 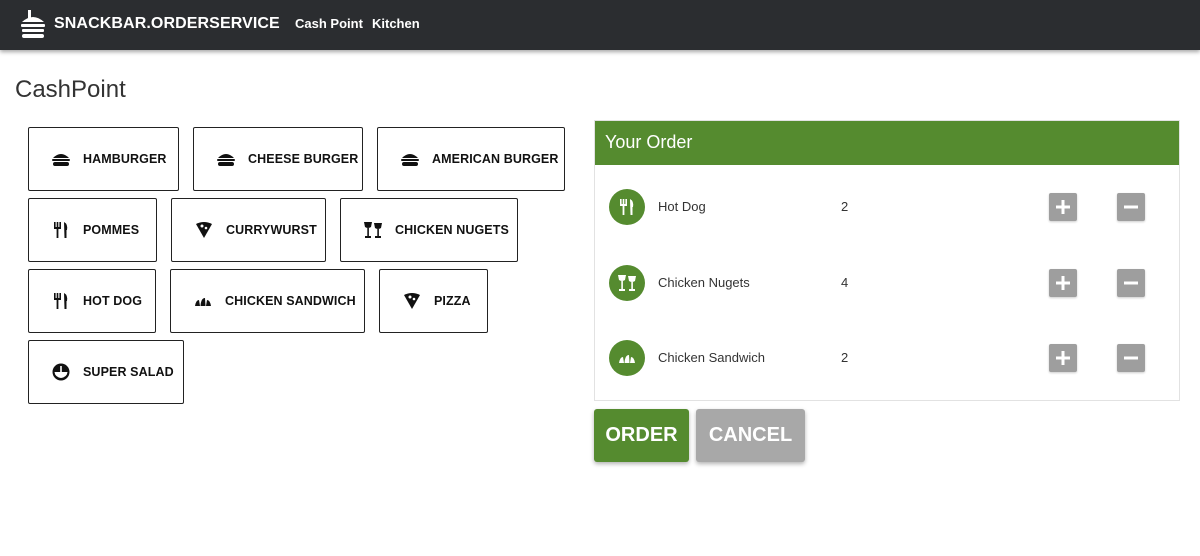 What do you see at coordinates (452, 230) in the screenshot?
I see `product-label: CHICKEN NUGETS` at bounding box center [452, 230].